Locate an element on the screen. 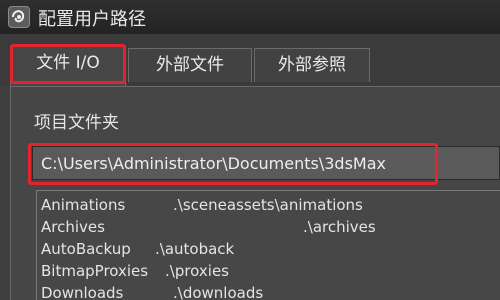 The image size is (500, 300). list-item: Downloads .\downloads is located at coordinates (270, 291).